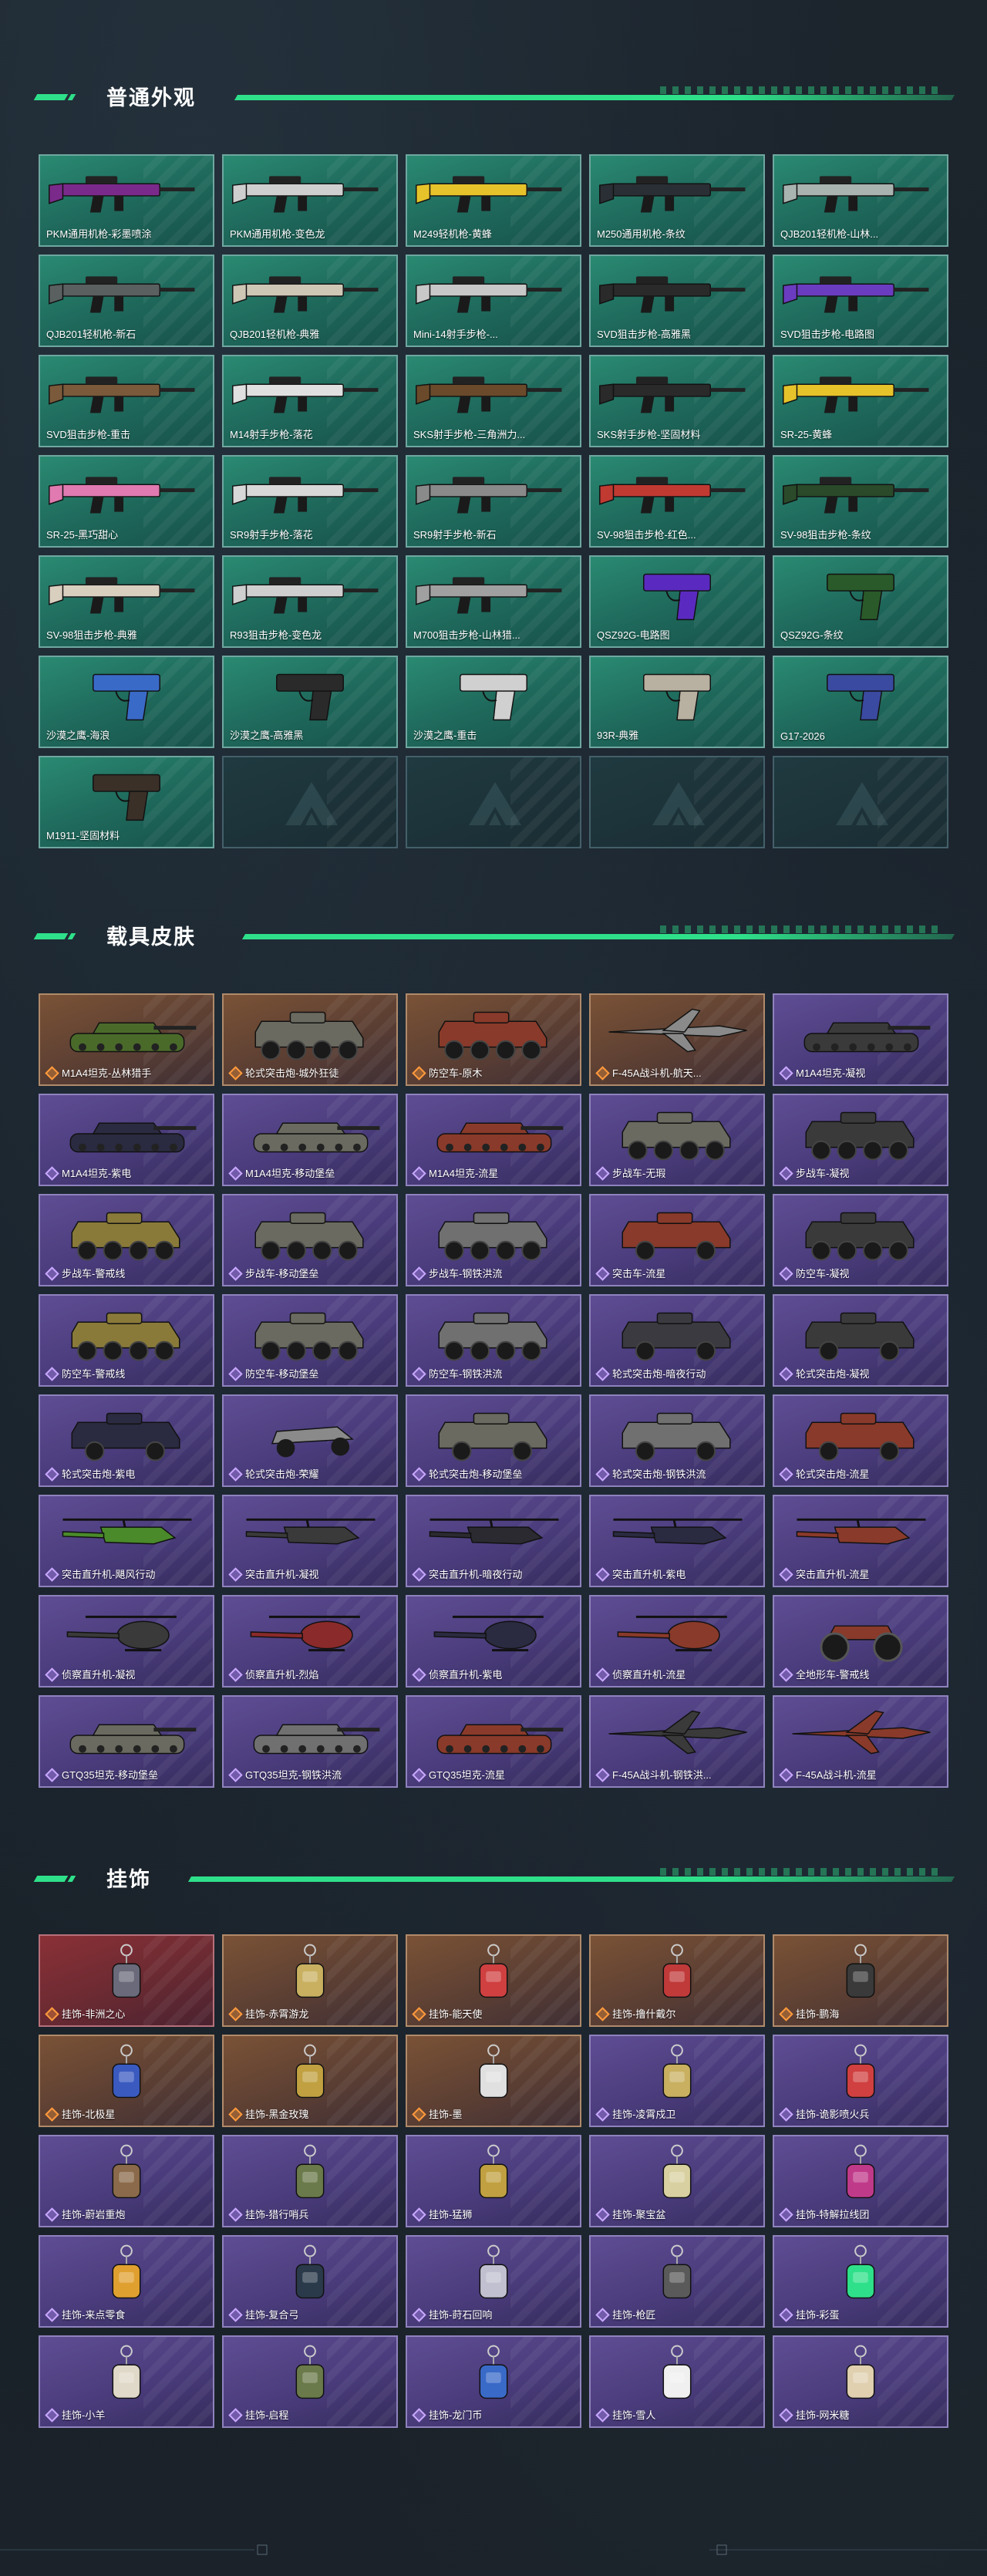 The width and height of the screenshot is (987, 2576). I want to click on vehicle-card: 侦察直升机-流星, so click(677, 1641).